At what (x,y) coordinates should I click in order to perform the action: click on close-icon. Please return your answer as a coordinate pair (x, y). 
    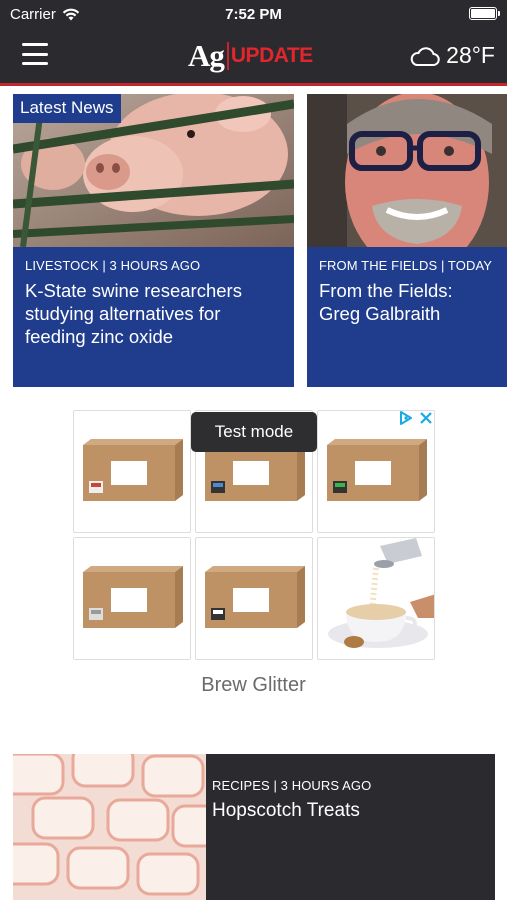
    Looking at the image, I should click on (426, 418).